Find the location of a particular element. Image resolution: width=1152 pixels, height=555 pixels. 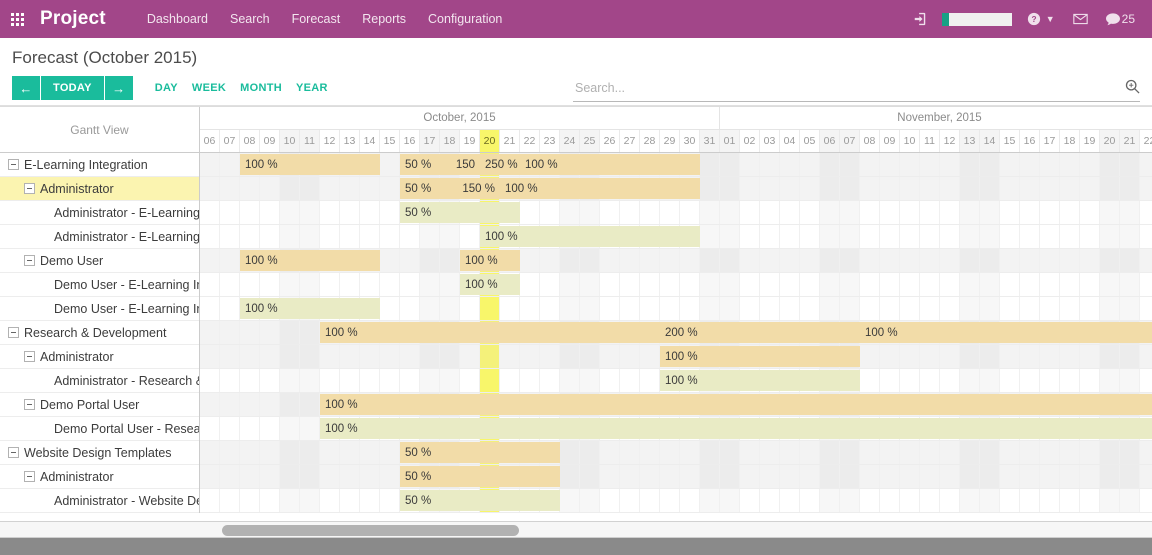

timeline-day-cell: 07 is located at coordinates (230, 141).